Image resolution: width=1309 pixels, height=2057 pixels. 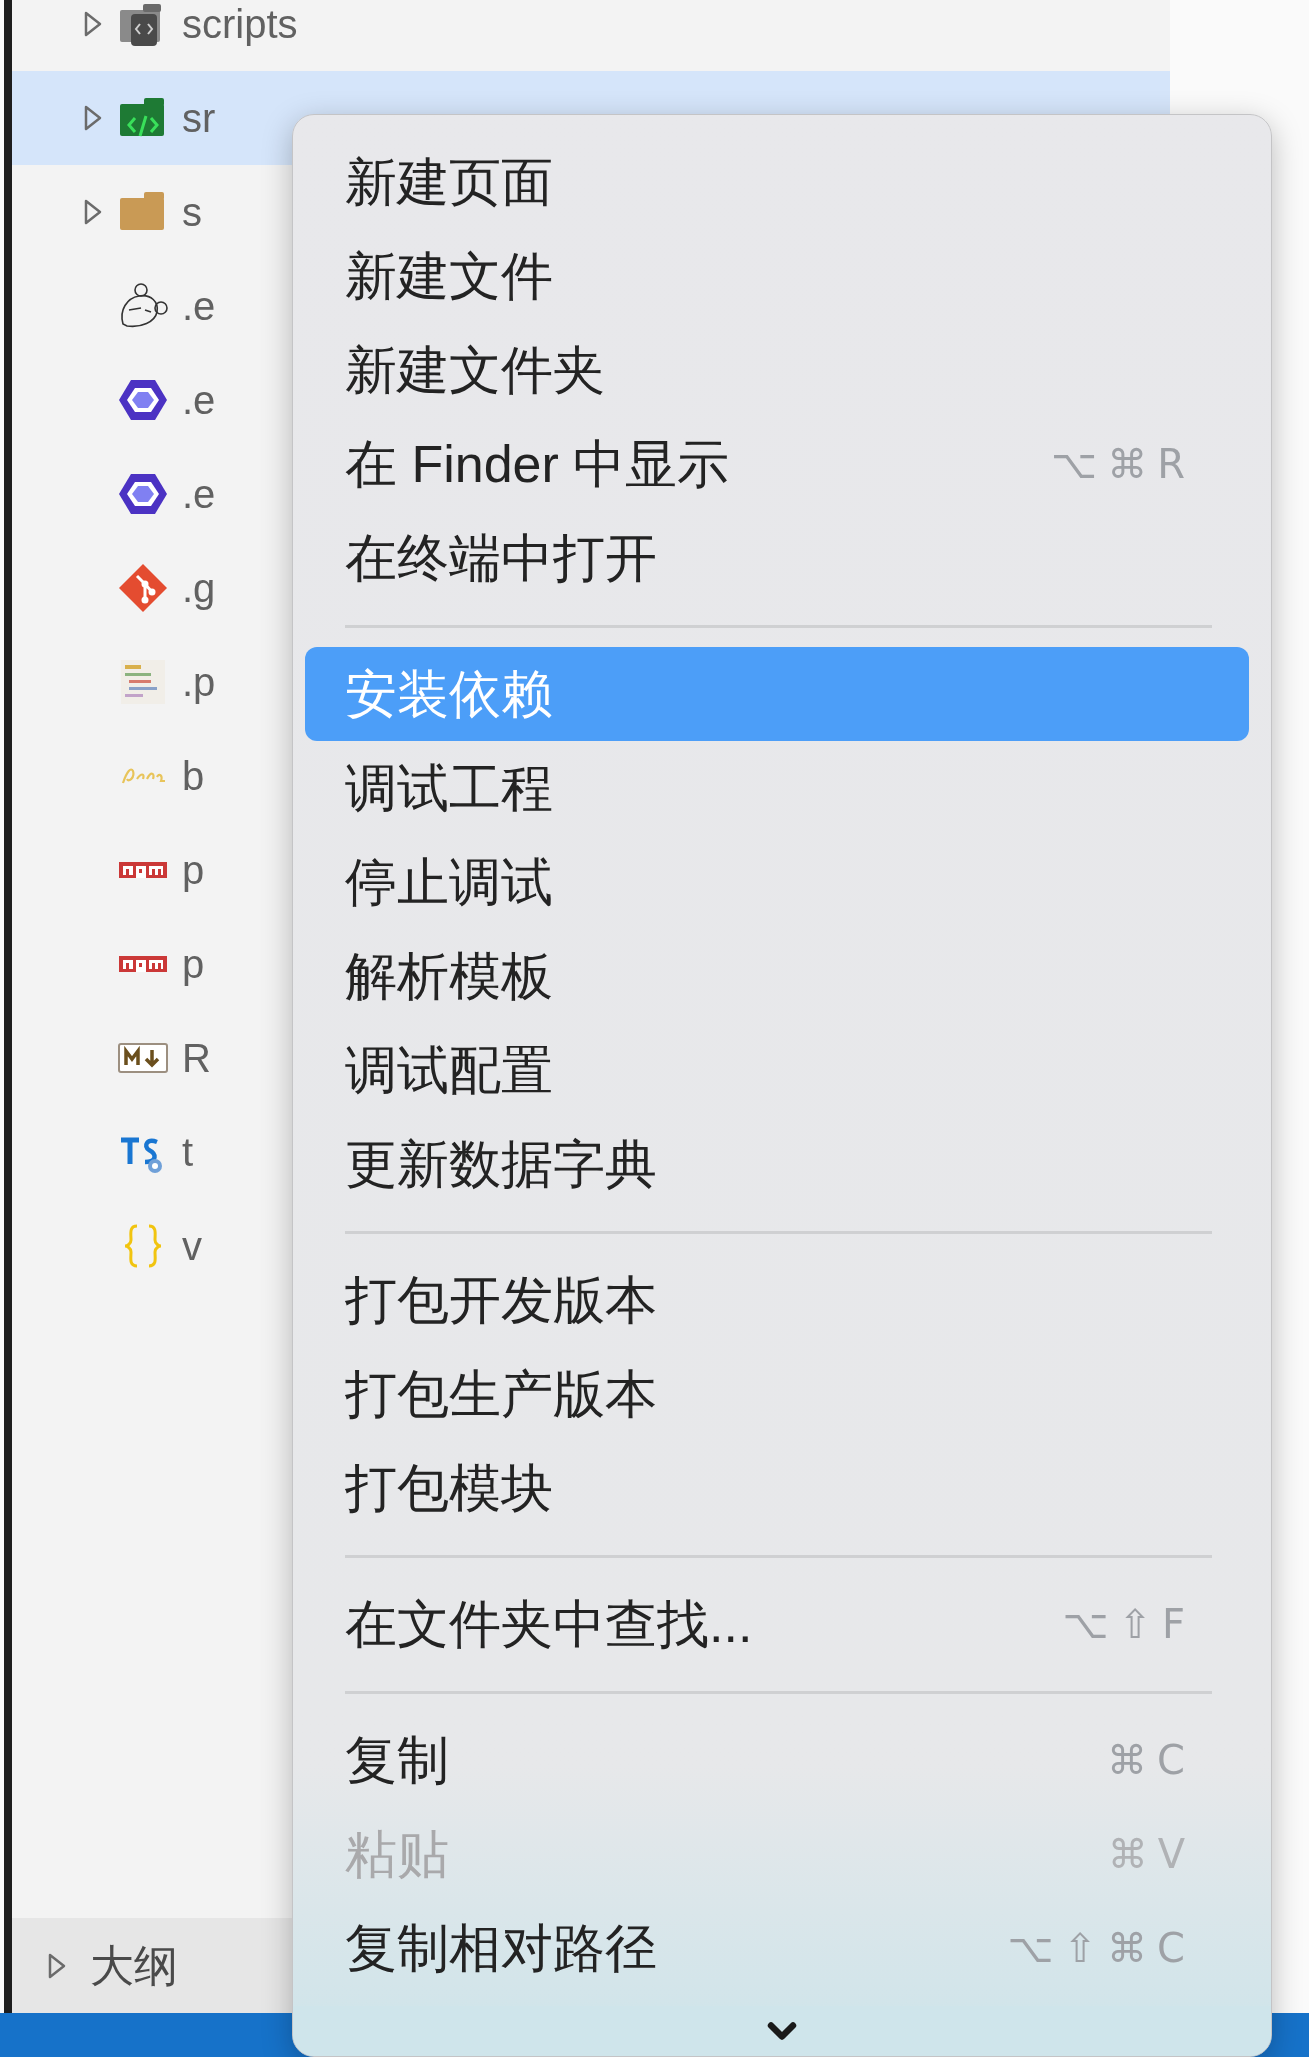 What do you see at coordinates (193, 776) in the screenshot?
I see `file-name: b` at bounding box center [193, 776].